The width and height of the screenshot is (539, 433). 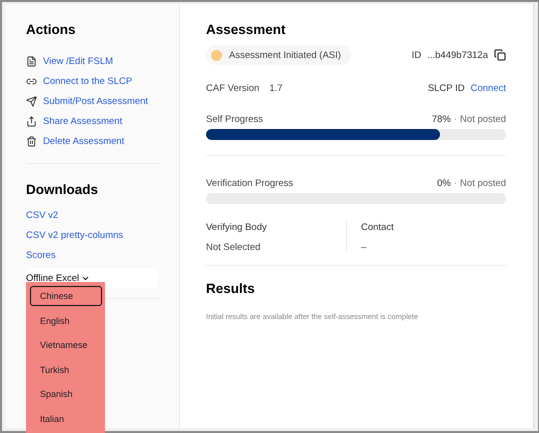 I want to click on progress-label: Self Progress, so click(x=235, y=119).